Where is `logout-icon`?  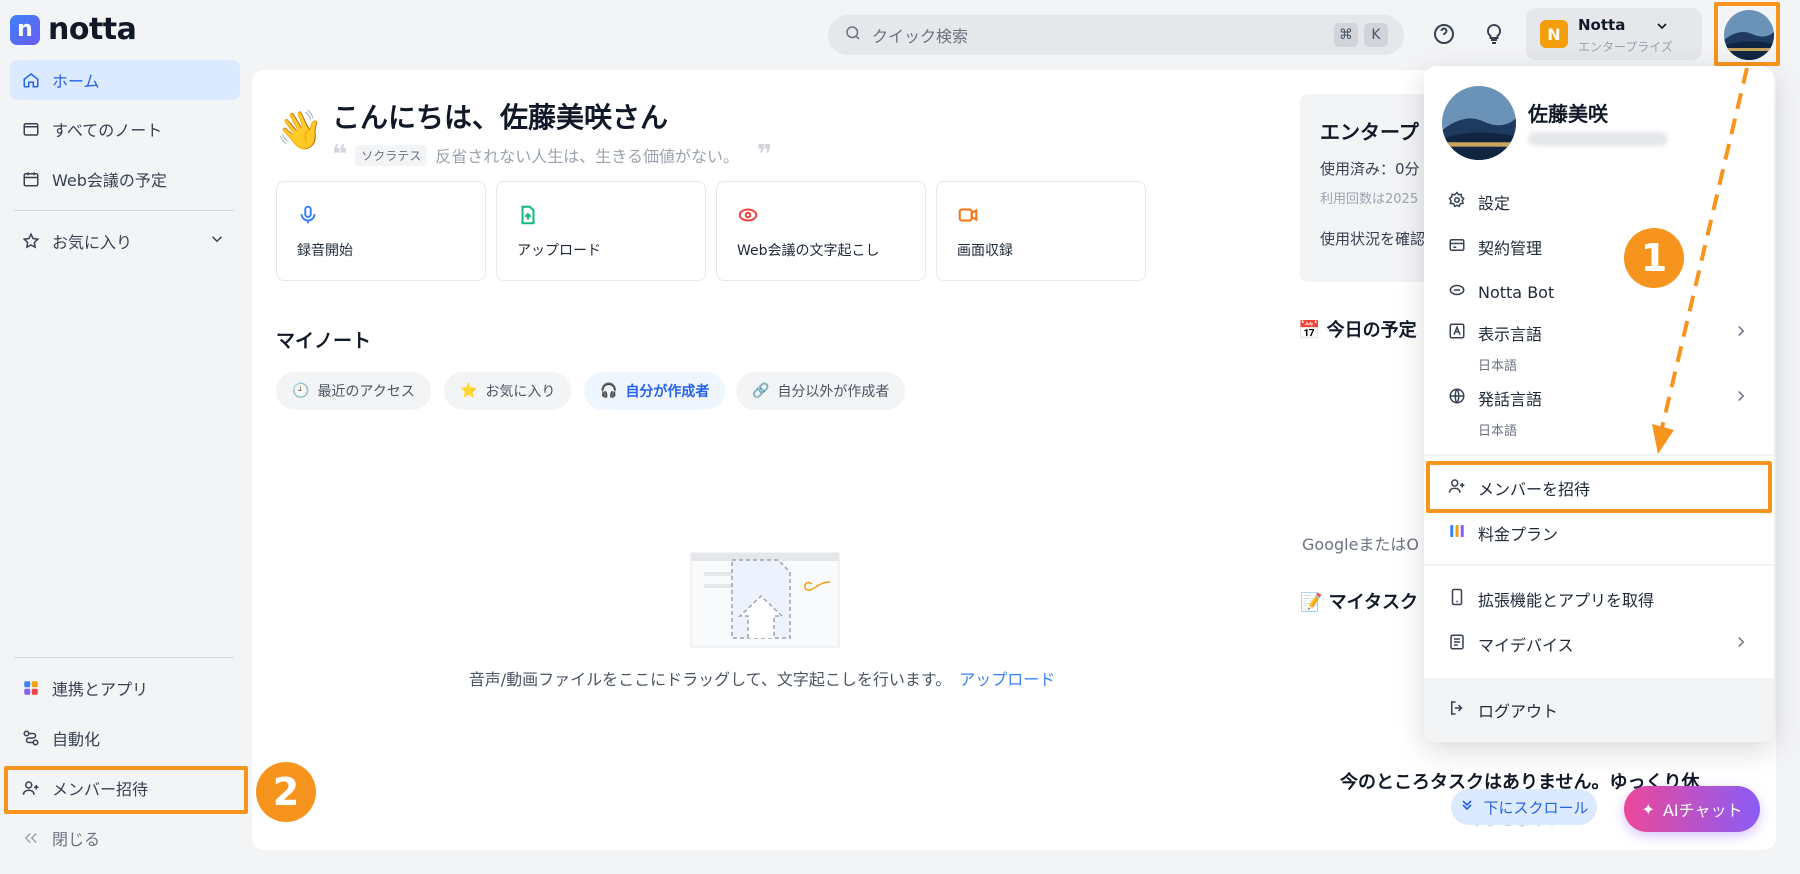 logout-icon is located at coordinates (1457, 710).